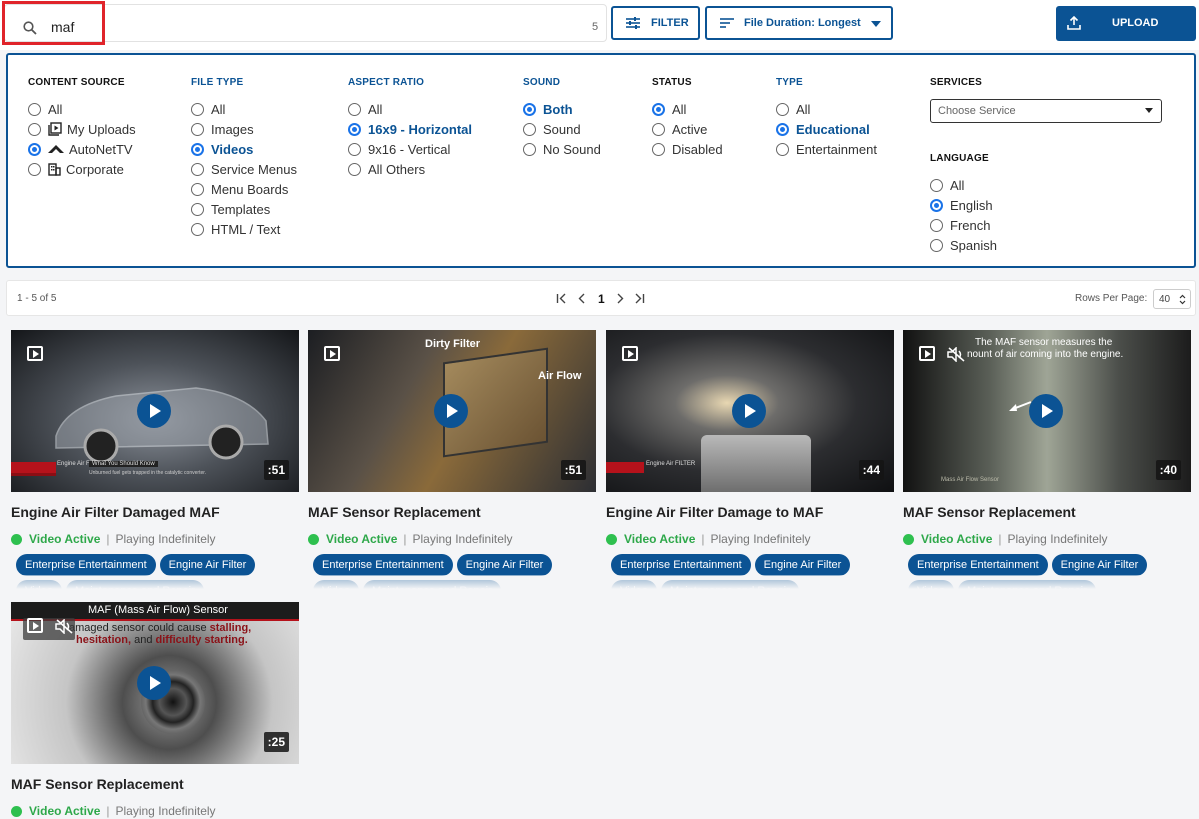  I want to click on aspect-ratio-option-all: All, so click(410, 109).